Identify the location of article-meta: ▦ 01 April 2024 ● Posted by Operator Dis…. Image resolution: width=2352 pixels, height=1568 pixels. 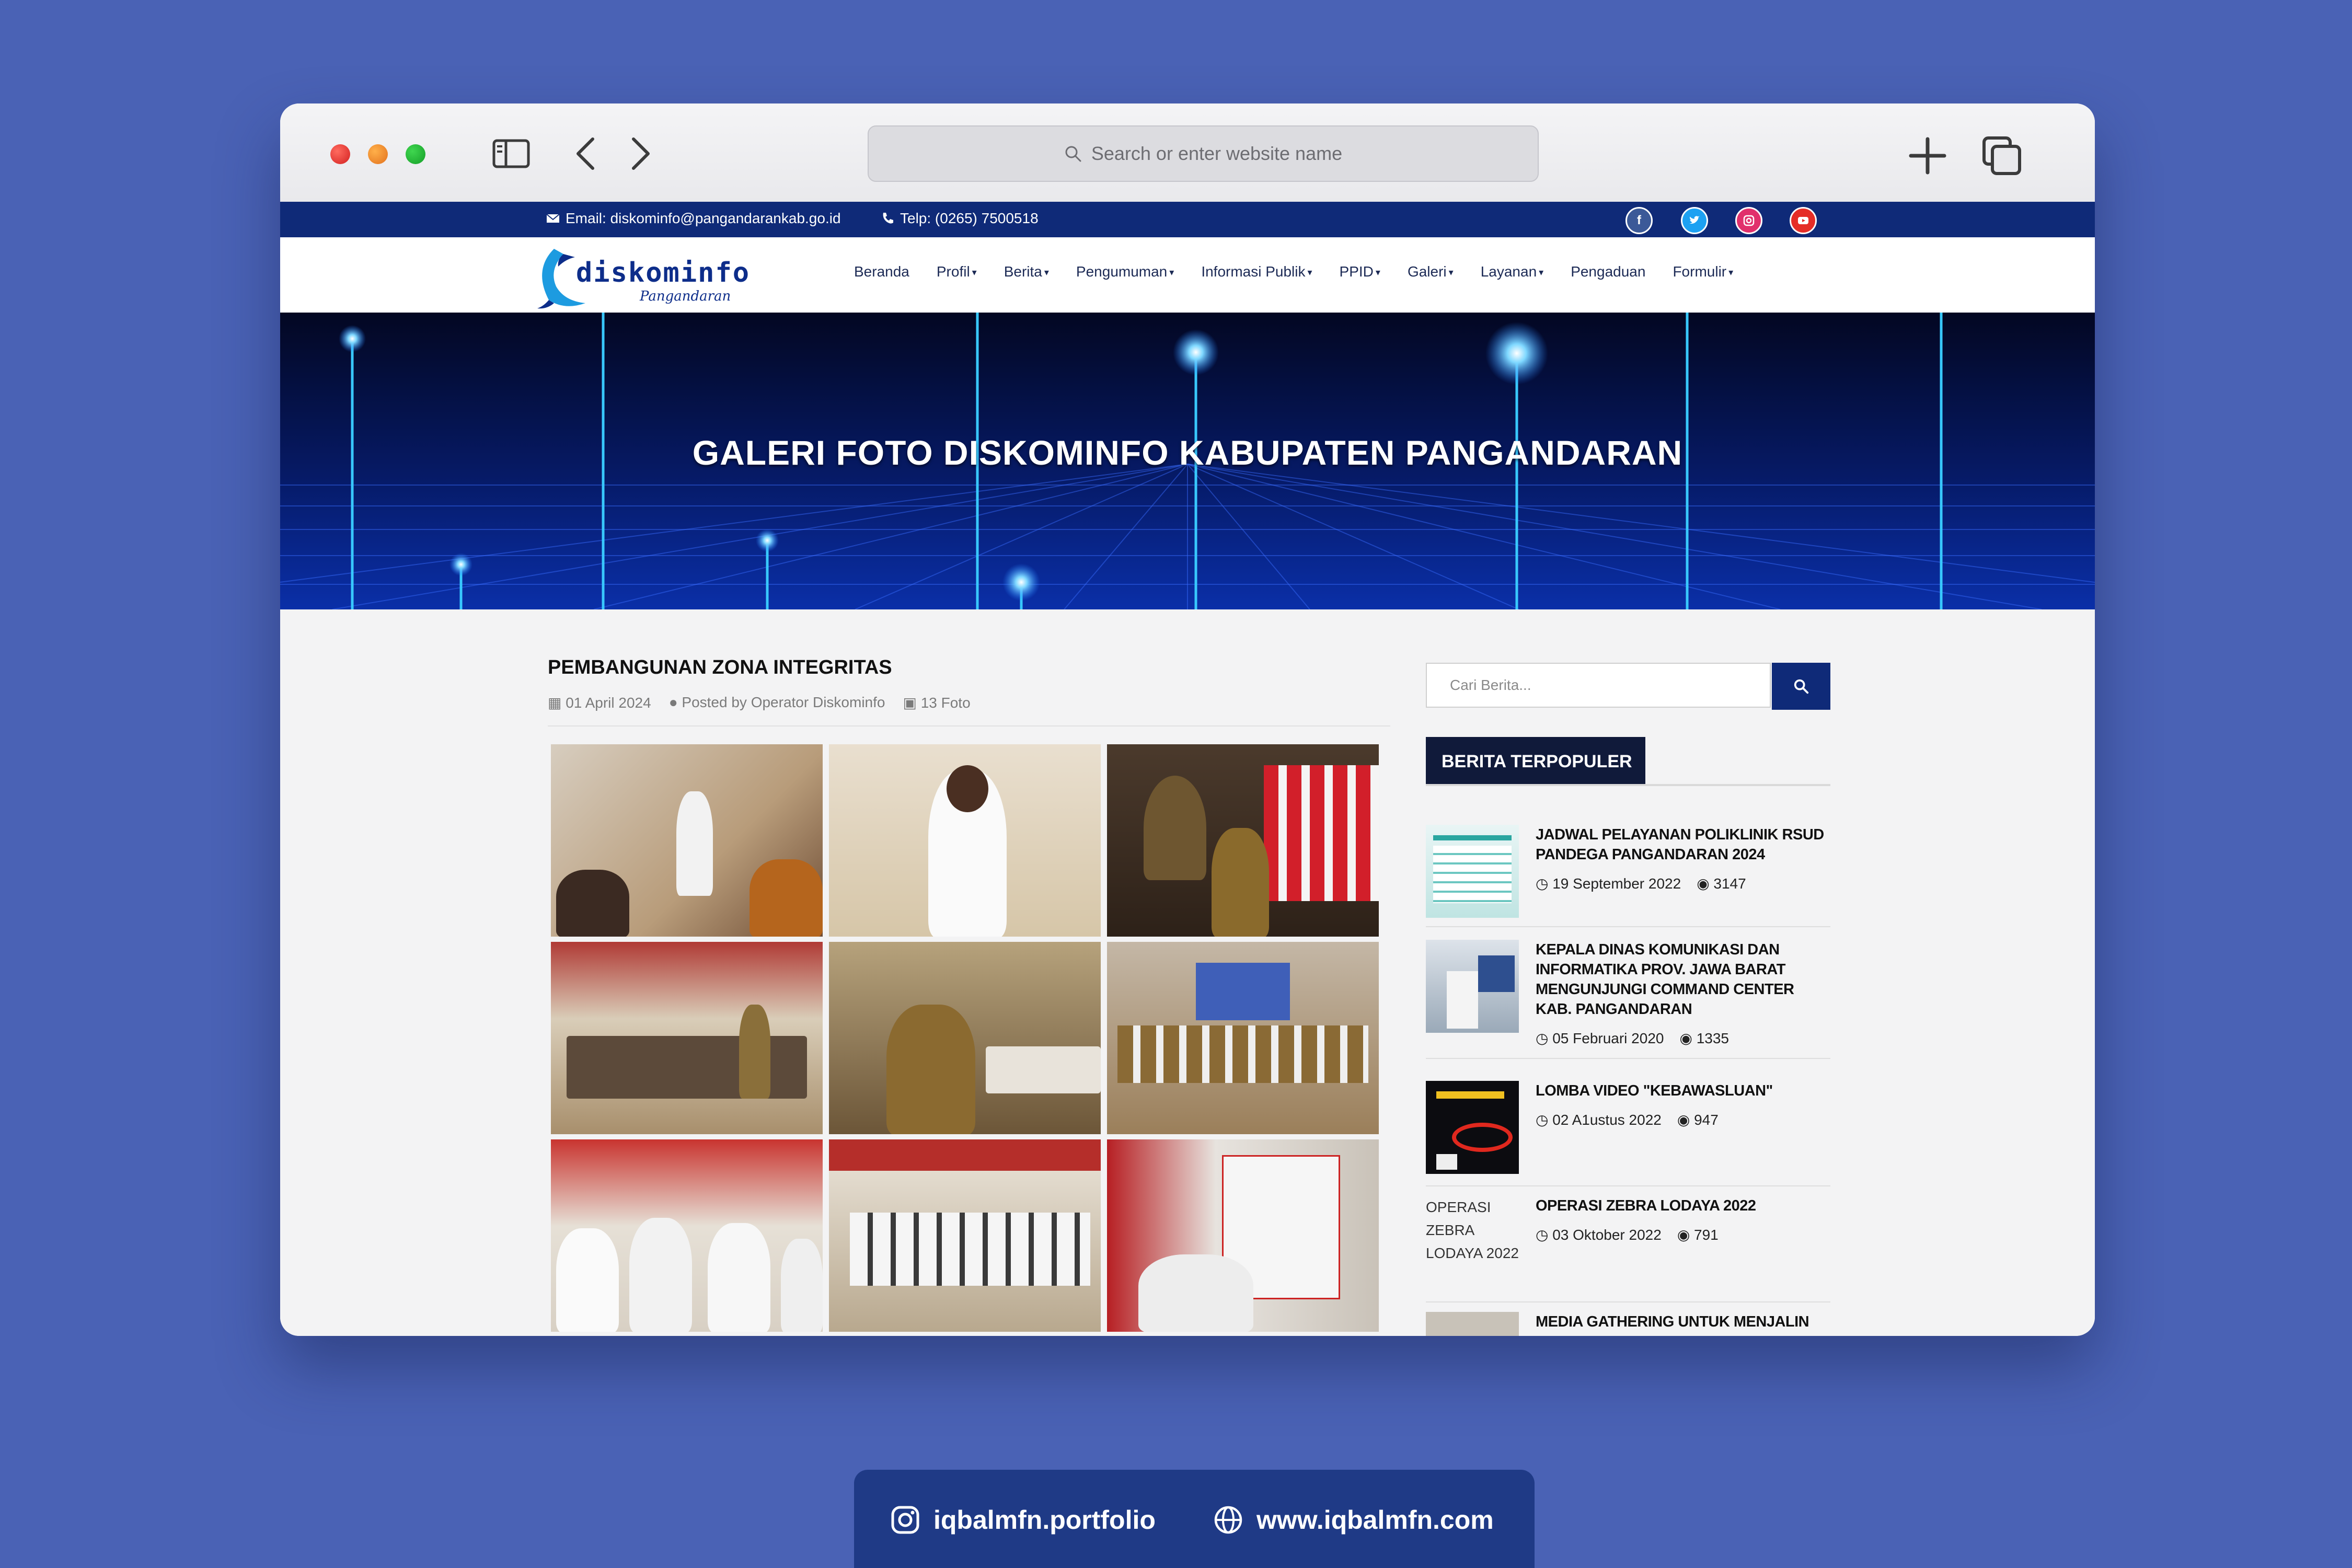
(759, 702).